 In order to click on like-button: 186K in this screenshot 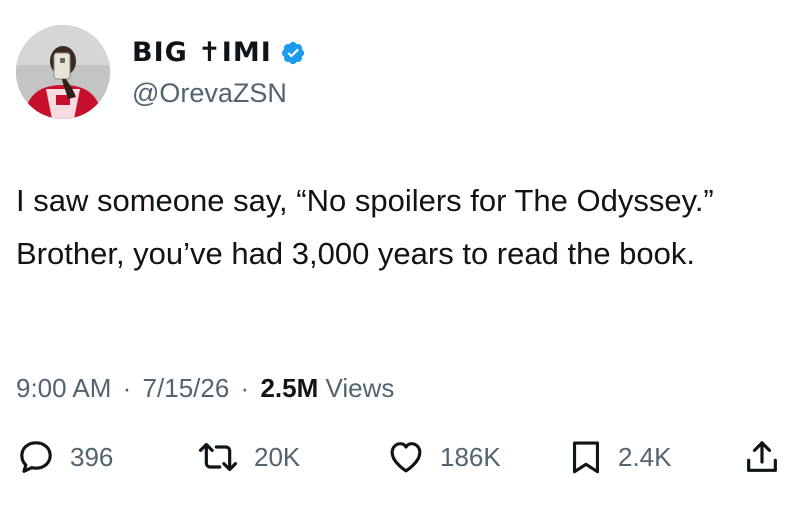, I will do `click(443, 457)`.